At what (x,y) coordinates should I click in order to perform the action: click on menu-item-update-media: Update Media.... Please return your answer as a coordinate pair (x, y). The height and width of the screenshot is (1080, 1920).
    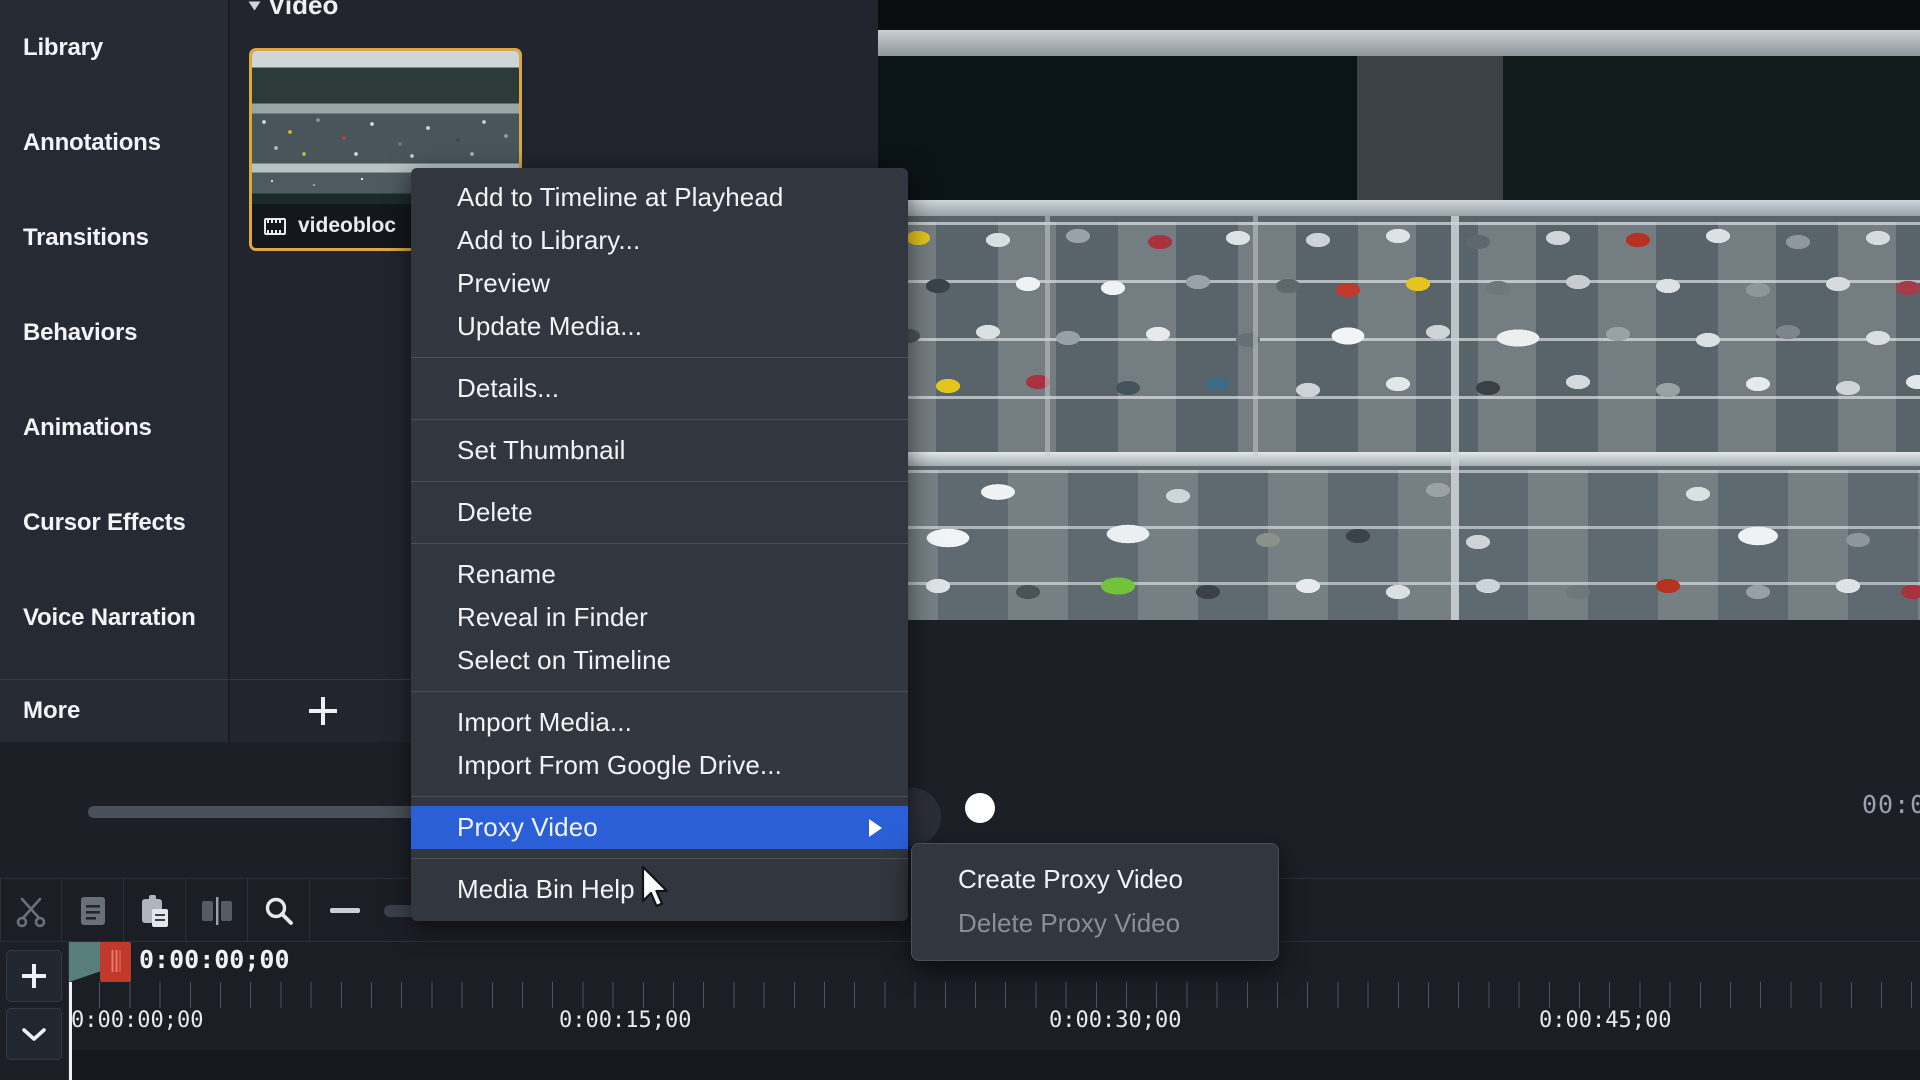
    Looking at the image, I should click on (659, 326).